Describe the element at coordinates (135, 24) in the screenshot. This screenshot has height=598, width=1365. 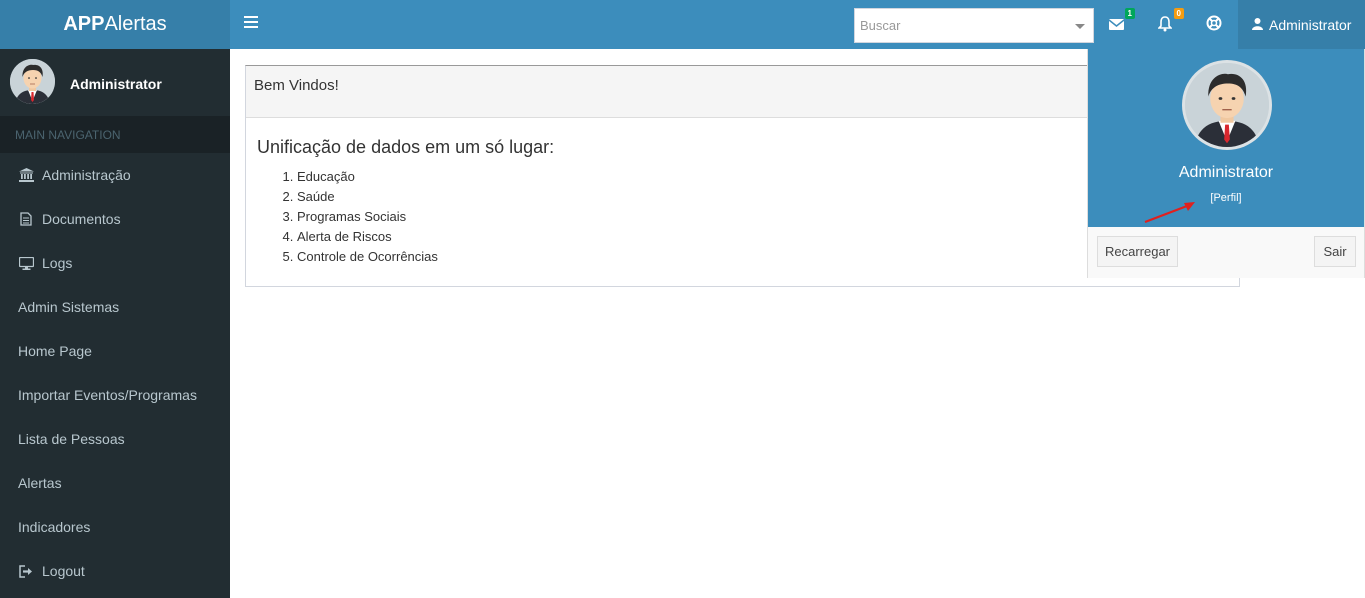
I see `logo-light-text: Alertas` at that location.